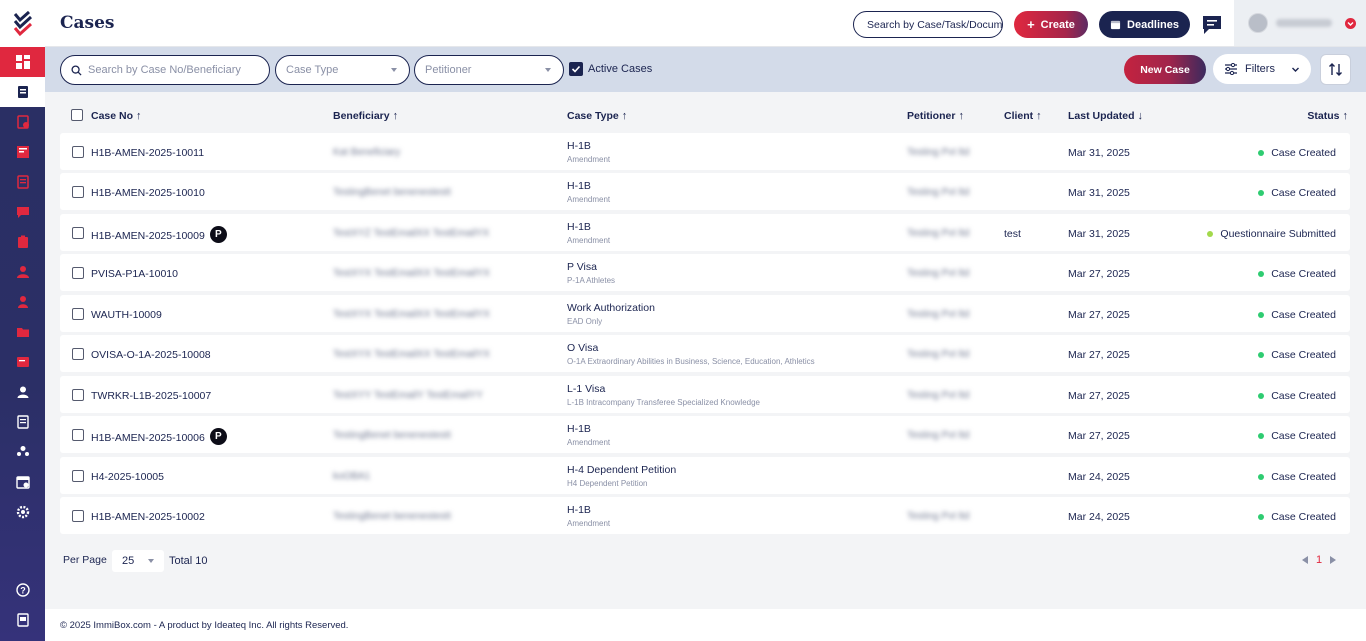  Describe the element at coordinates (151, 355) in the screenshot. I see `case-no-link: OVISA-O-1A-2025-10008` at that location.